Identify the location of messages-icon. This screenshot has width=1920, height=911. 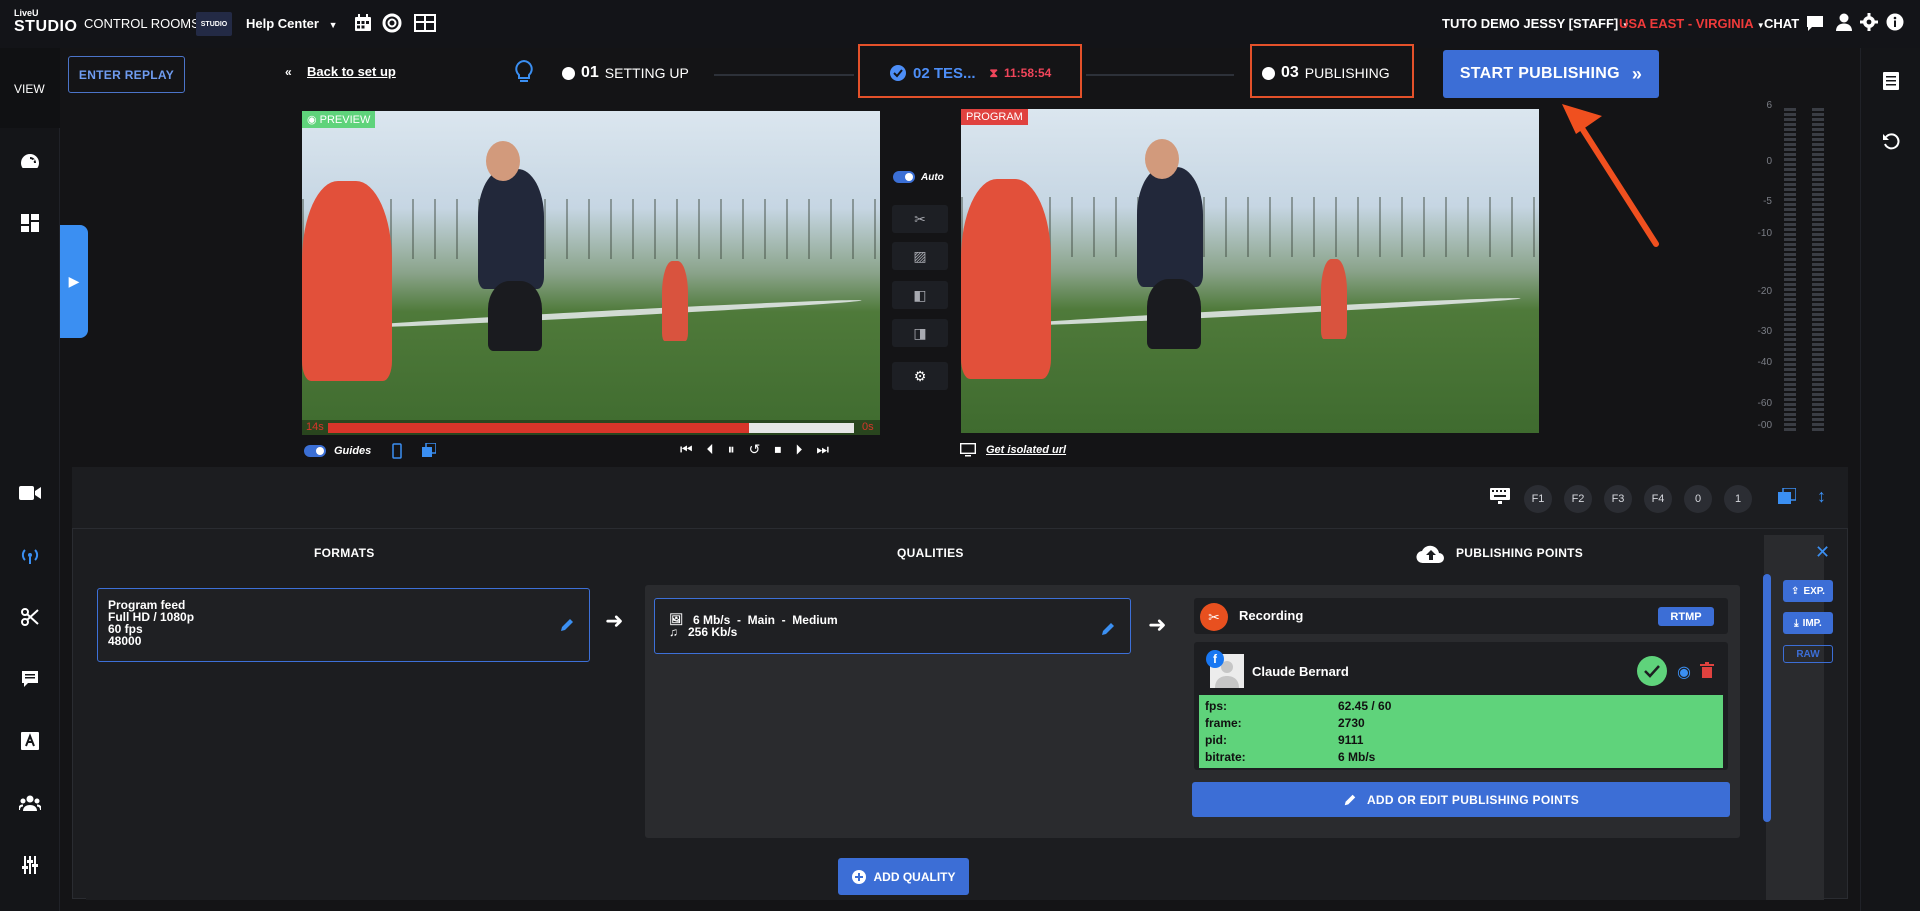
(30, 679).